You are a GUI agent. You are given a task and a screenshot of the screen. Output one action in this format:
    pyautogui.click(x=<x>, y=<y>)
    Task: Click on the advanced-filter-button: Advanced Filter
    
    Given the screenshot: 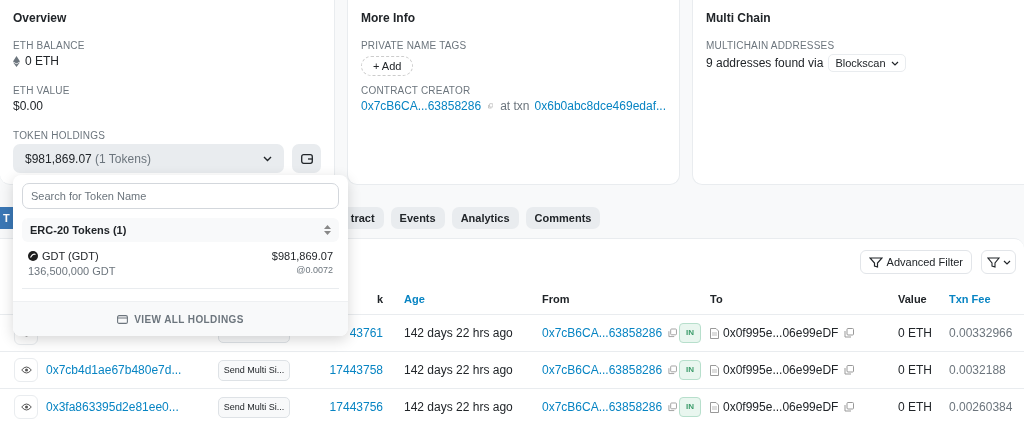 What is the action you would take?
    pyautogui.click(x=915, y=262)
    